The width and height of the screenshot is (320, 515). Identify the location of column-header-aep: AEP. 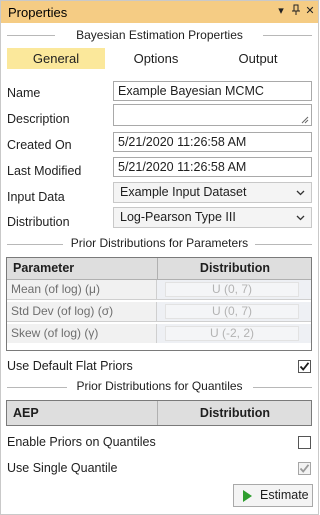
(26, 413).